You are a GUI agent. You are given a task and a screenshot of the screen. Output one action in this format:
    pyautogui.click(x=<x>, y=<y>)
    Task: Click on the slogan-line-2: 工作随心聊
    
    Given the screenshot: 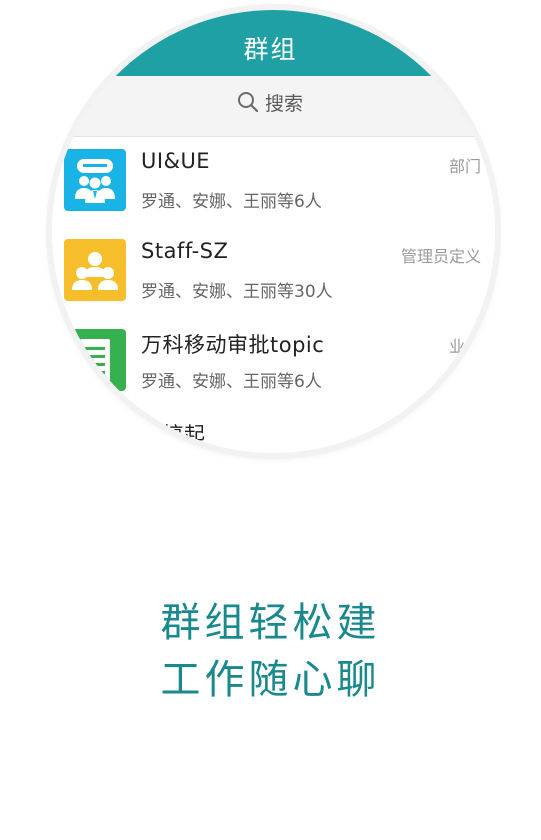 What is the action you would take?
    pyautogui.click(x=270, y=680)
    